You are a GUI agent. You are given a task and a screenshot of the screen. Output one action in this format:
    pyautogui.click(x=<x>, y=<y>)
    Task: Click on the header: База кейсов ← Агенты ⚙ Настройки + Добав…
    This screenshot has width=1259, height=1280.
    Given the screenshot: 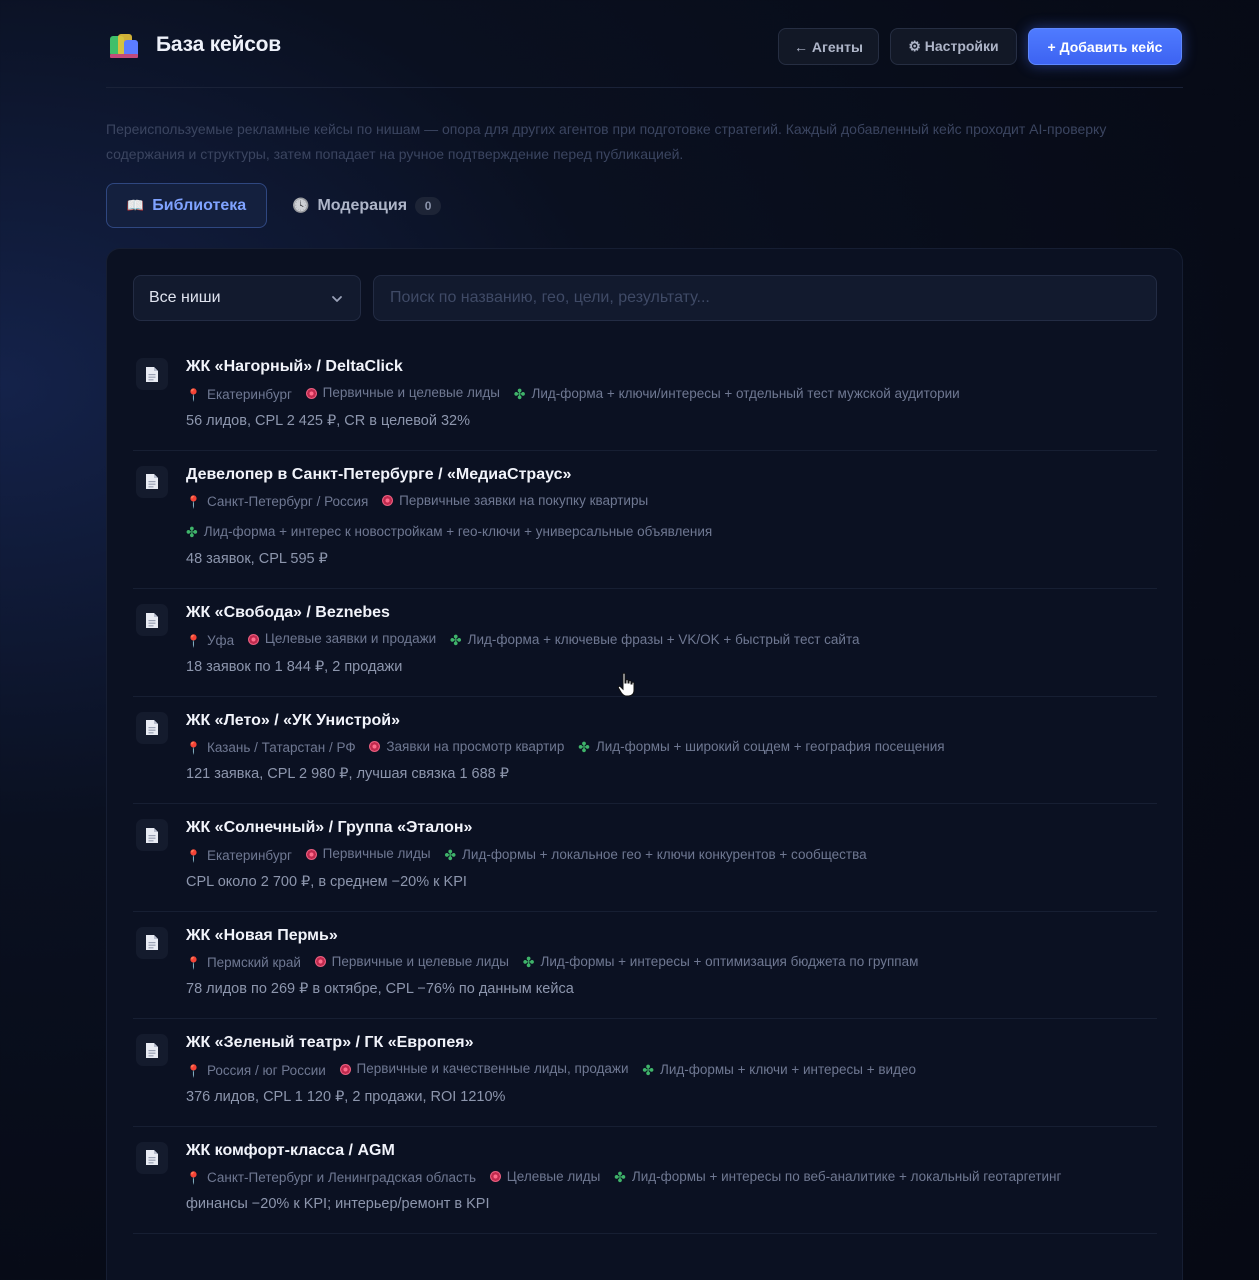 What is the action you would take?
    pyautogui.click(x=644, y=44)
    